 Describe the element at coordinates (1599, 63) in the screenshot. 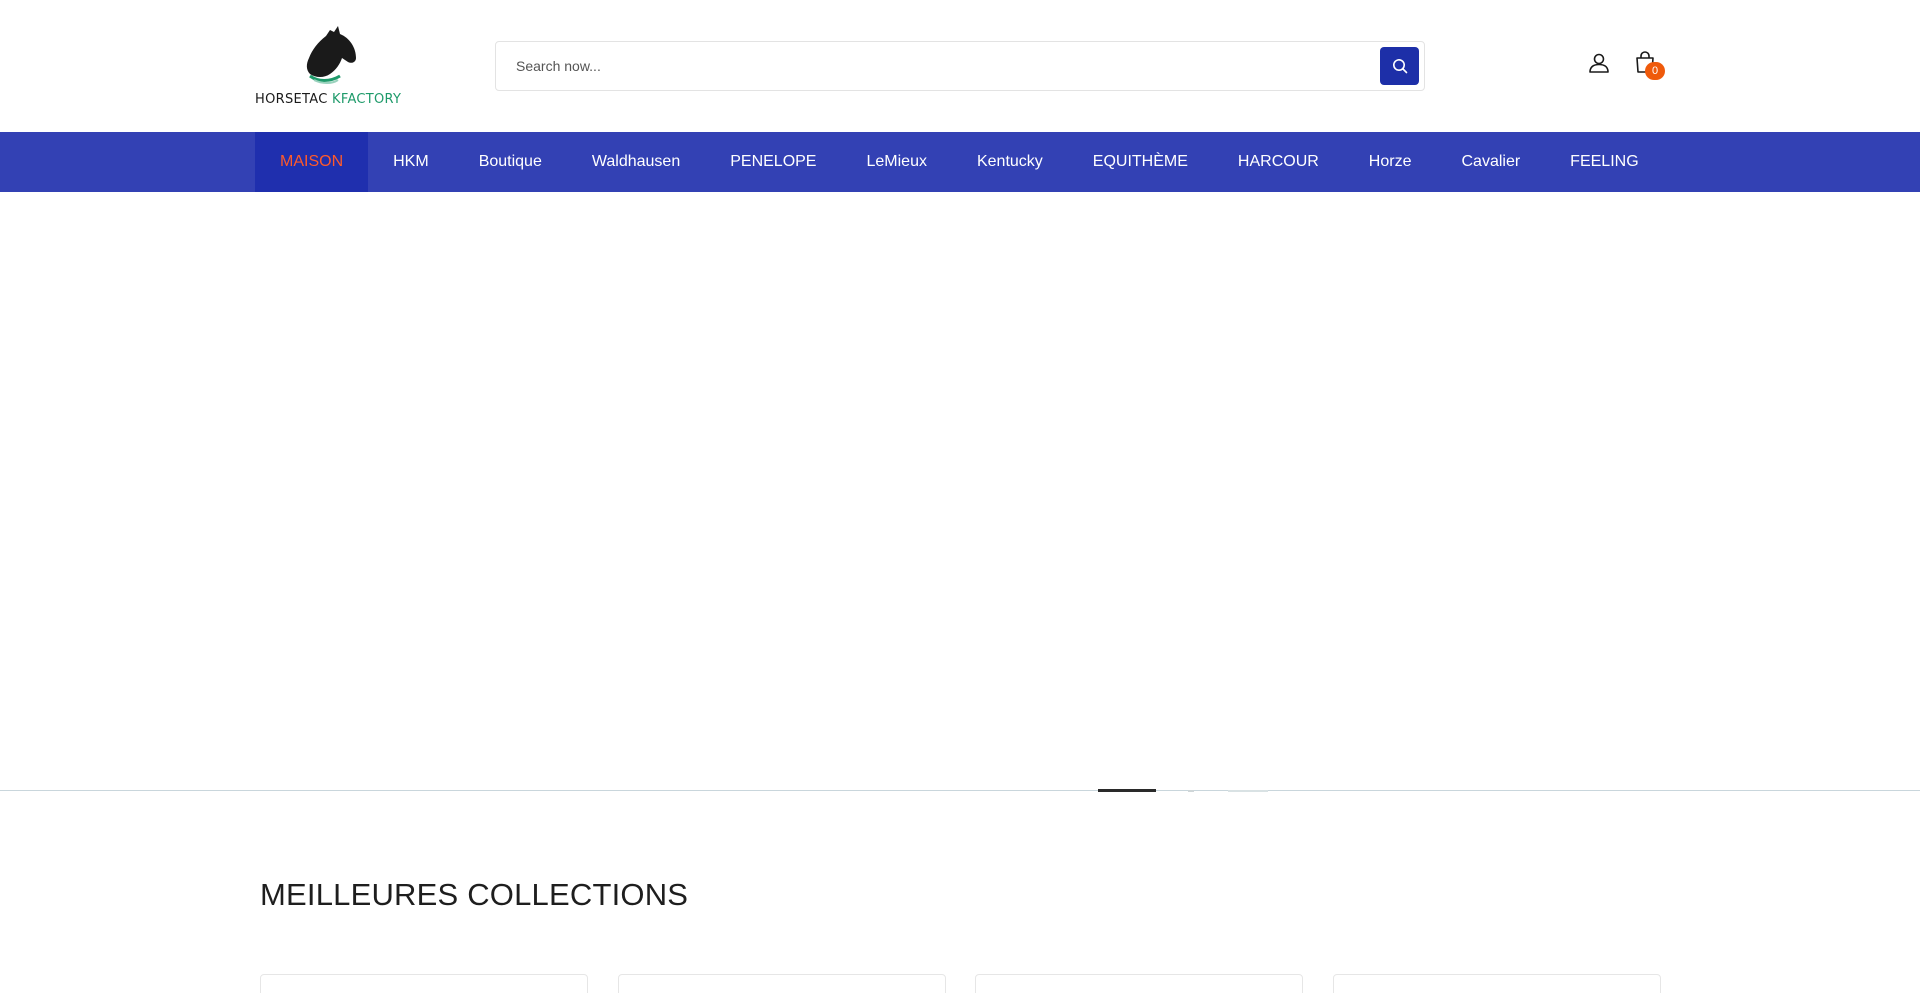

I see `user-icon` at that location.